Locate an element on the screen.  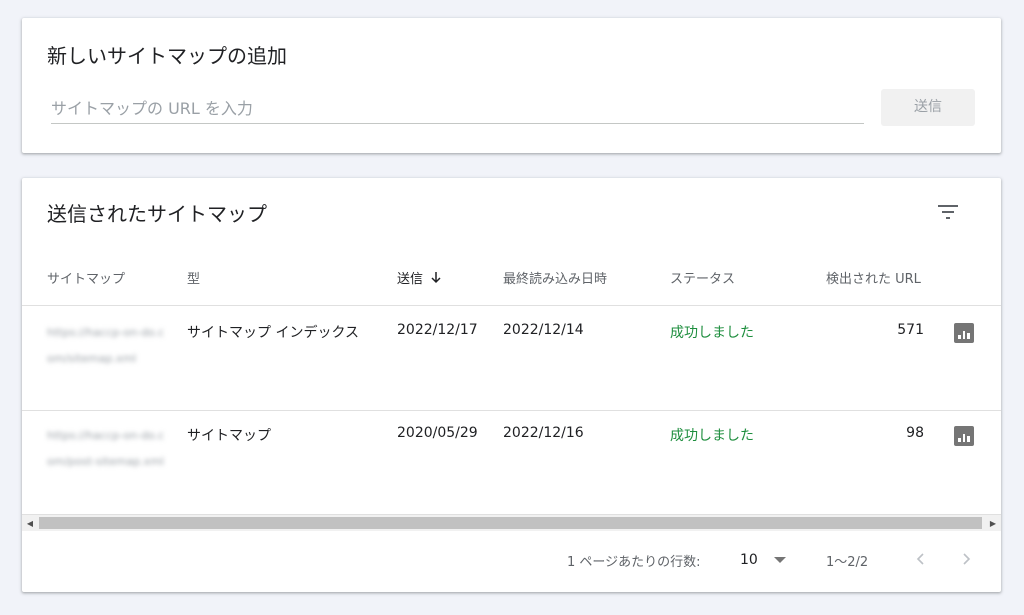
rows-per-page-select: 10 is located at coordinates (768, 560).